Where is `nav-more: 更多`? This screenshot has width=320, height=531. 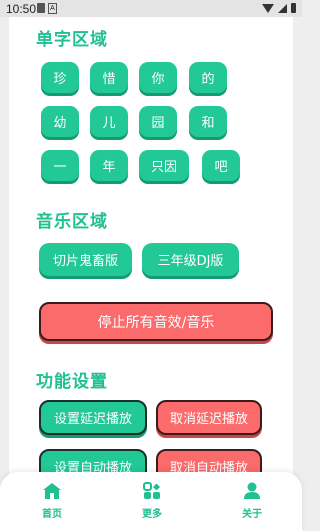 nav-more: 更多 is located at coordinates (152, 501).